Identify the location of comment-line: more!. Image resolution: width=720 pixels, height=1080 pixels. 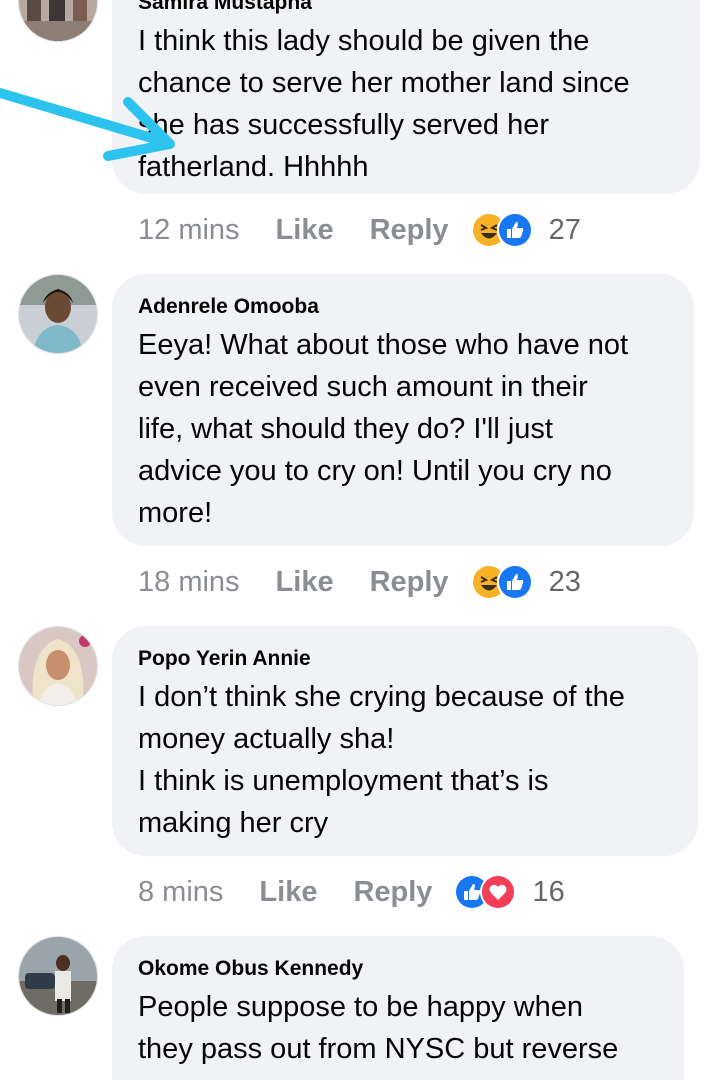
(175, 513).